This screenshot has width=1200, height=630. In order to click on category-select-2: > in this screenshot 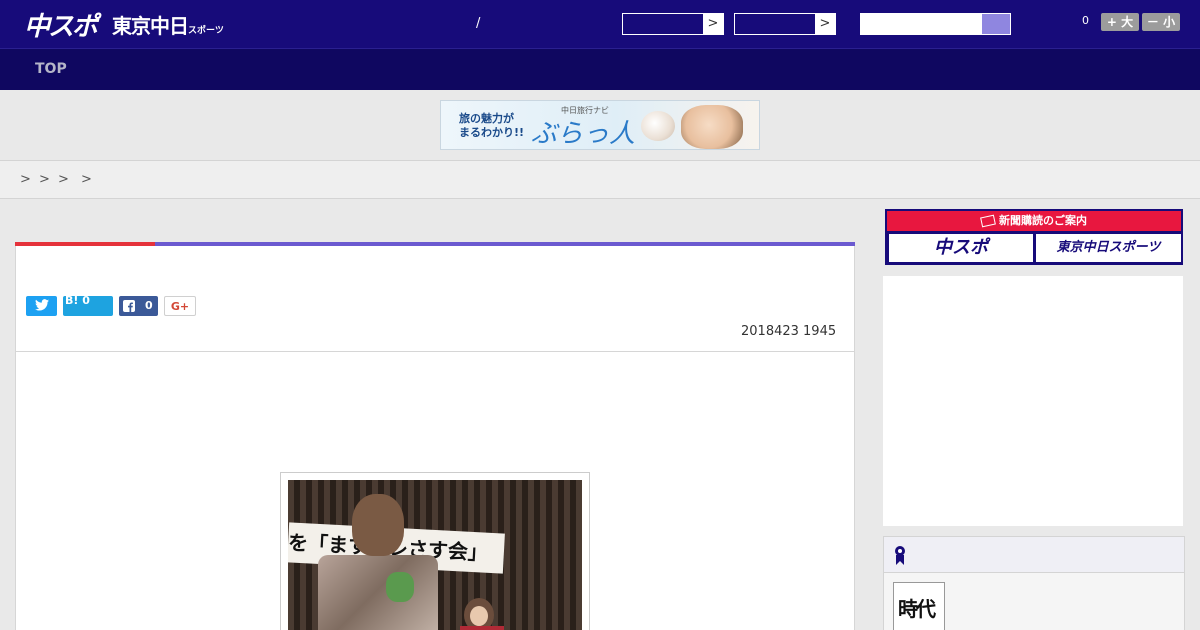, I will do `click(785, 24)`.